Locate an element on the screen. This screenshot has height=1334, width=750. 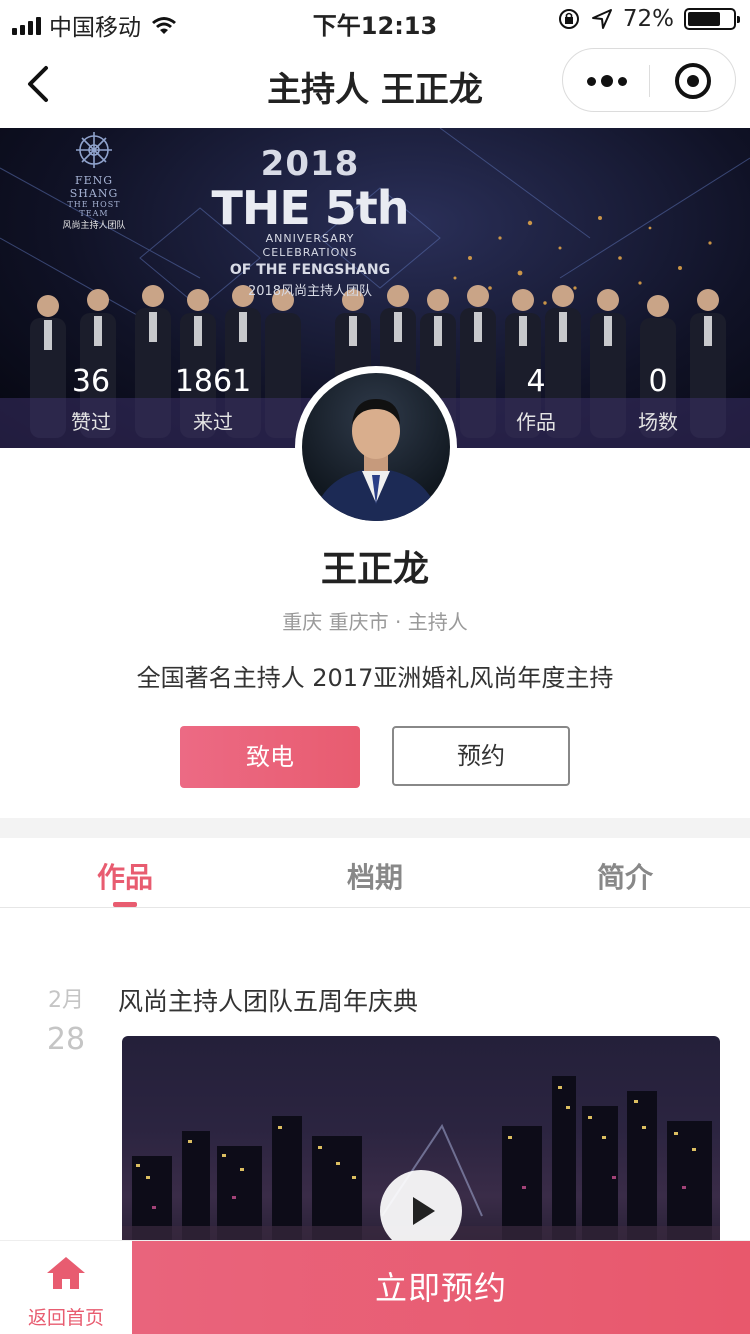
brand-cn: 风尚主持人团队 is located at coordinates (94, 226).